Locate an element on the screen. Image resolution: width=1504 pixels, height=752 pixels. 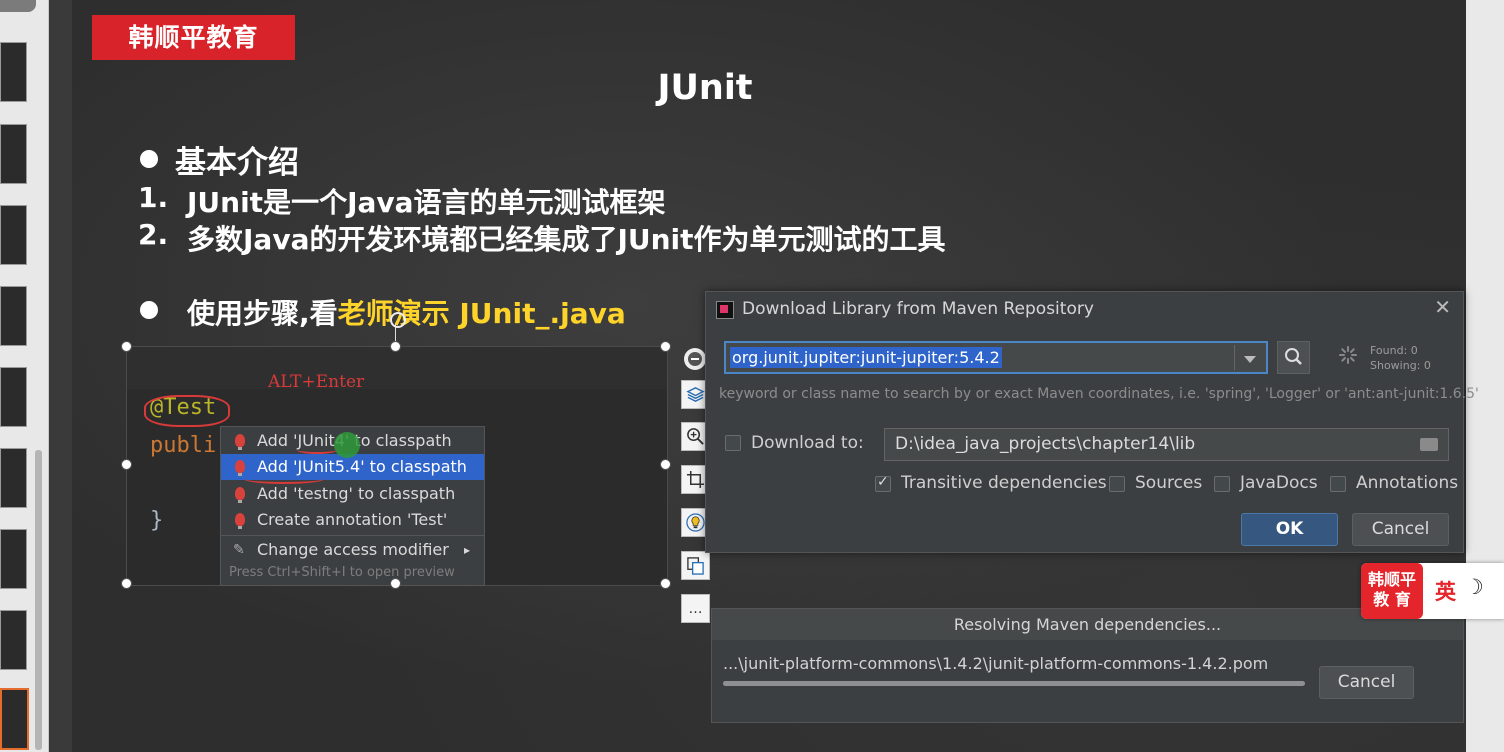
ime-floating-toolbar: 韩顺平 教 育 英 ☽ is located at coordinates (1432, 591).